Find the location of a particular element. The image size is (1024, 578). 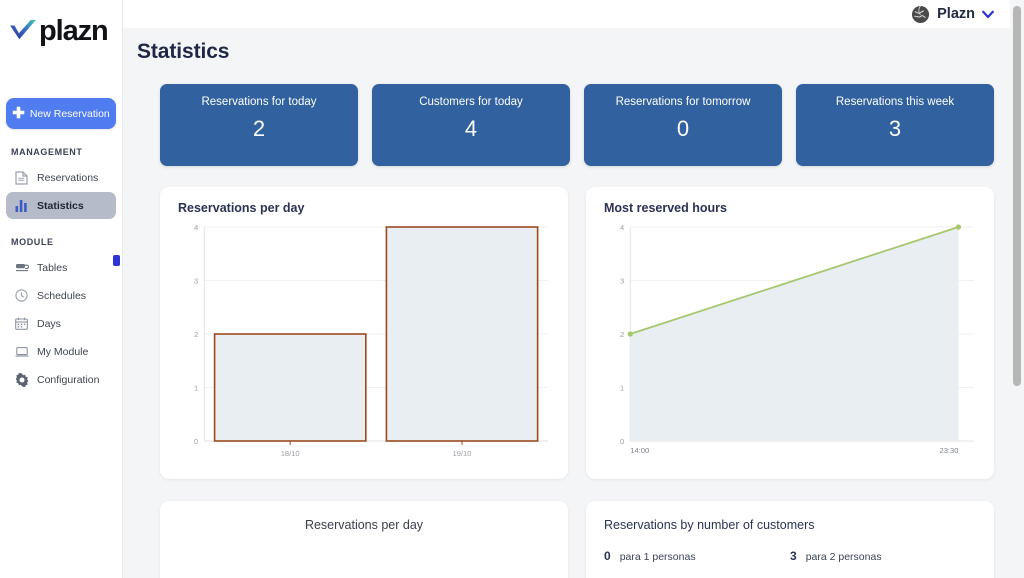

stat-label: Customers for today is located at coordinates (471, 102).